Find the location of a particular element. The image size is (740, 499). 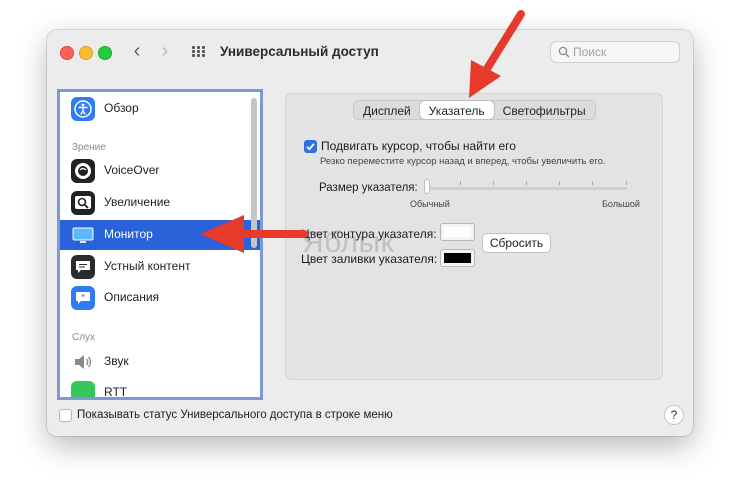

sidebar-item-voiceover: VoiceOver is located at coordinates (155, 171).